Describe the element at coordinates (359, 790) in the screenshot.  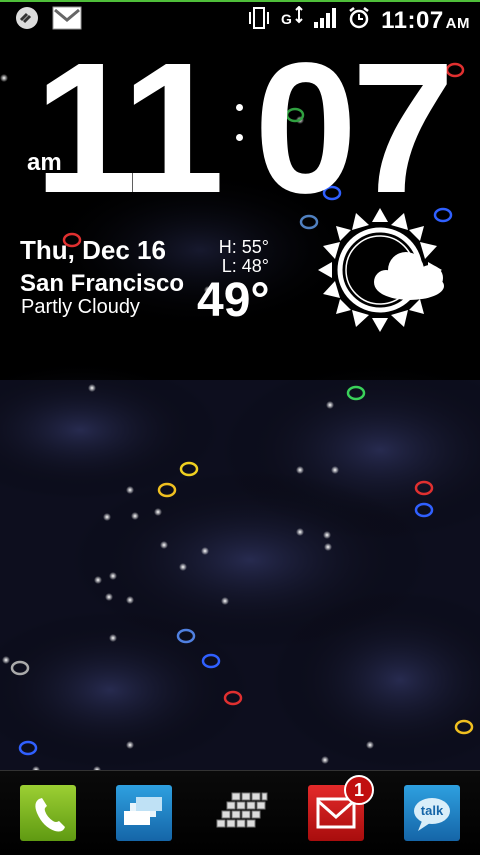
I see `gmail-unread-badge: 1` at that location.